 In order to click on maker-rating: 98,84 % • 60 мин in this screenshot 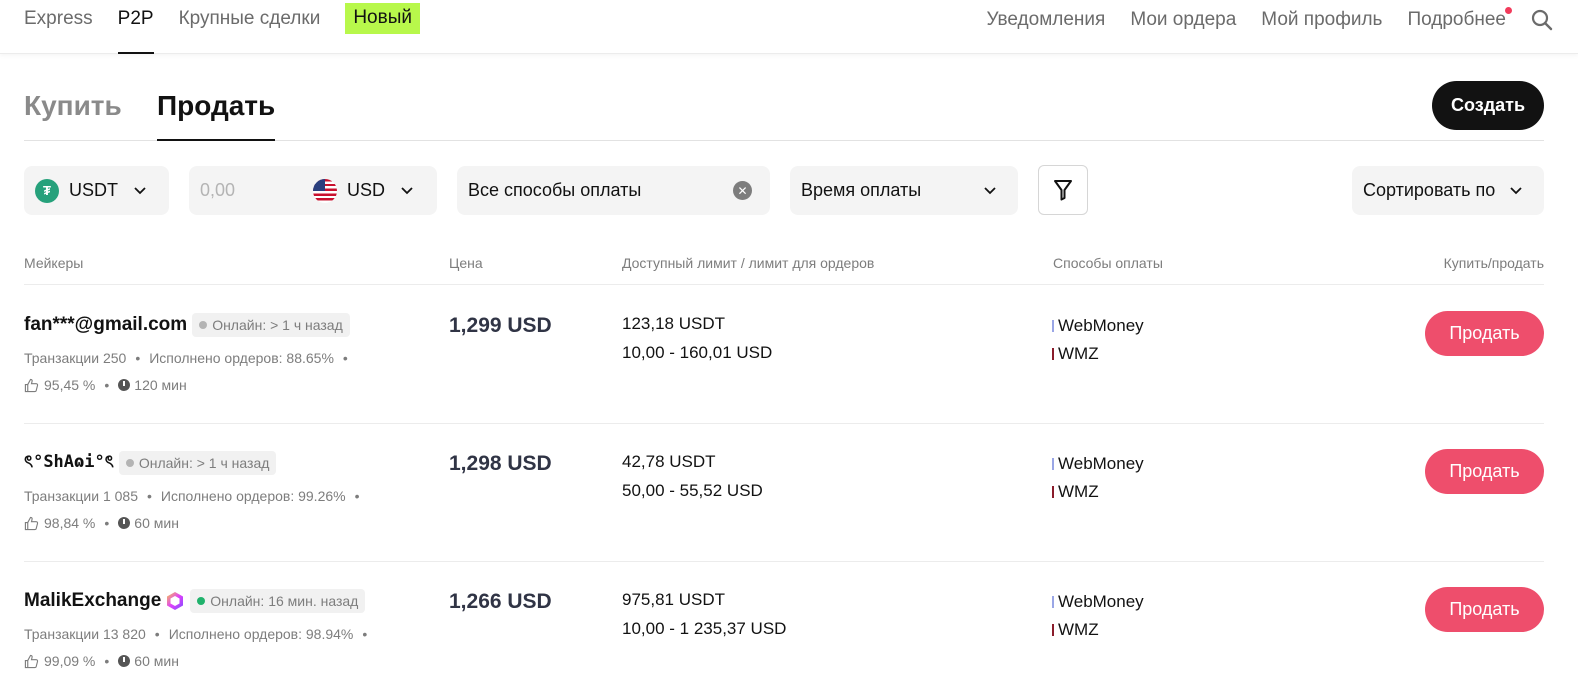, I will do `click(101, 523)`.